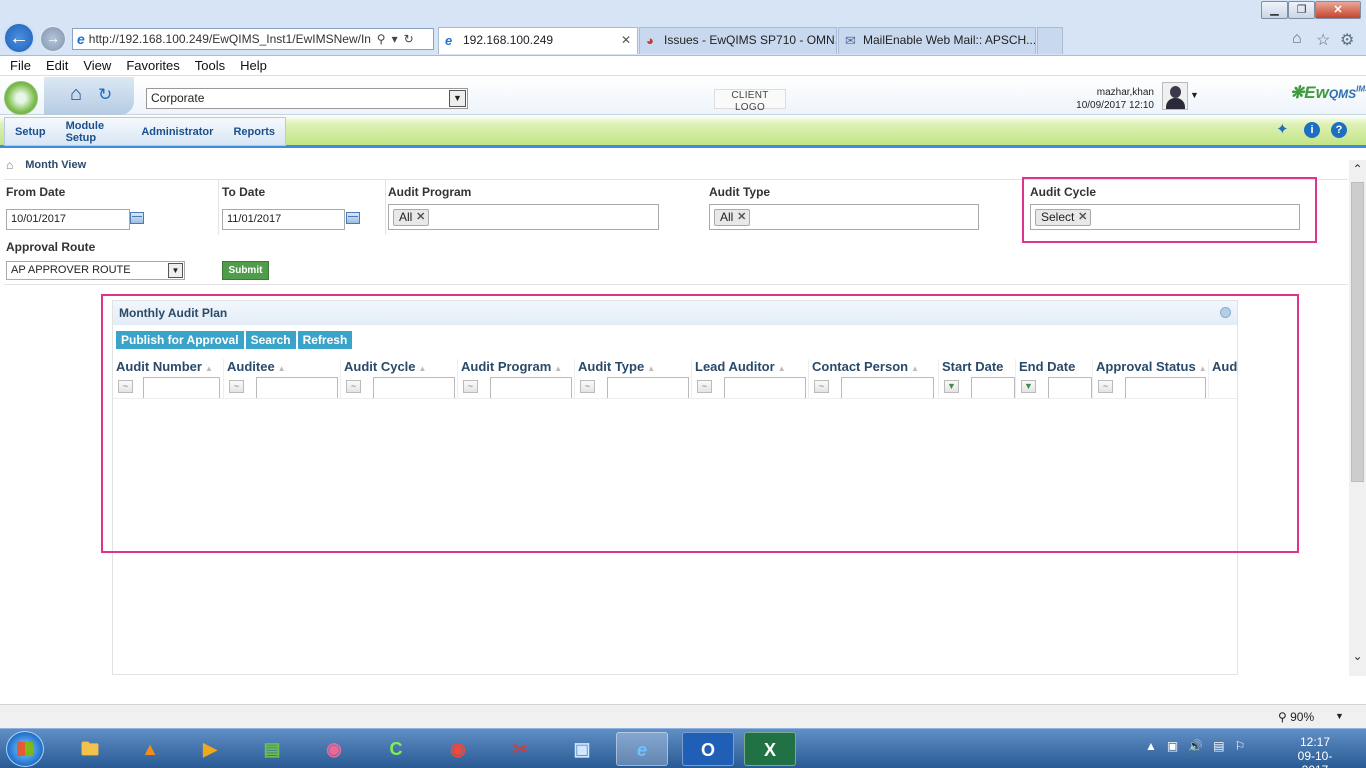  What do you see at coordinates (95, 270) in the screenshot?
I see `approval-route-select: AP APPROVER ROUTE ▼` at bounding box center [95, 270].